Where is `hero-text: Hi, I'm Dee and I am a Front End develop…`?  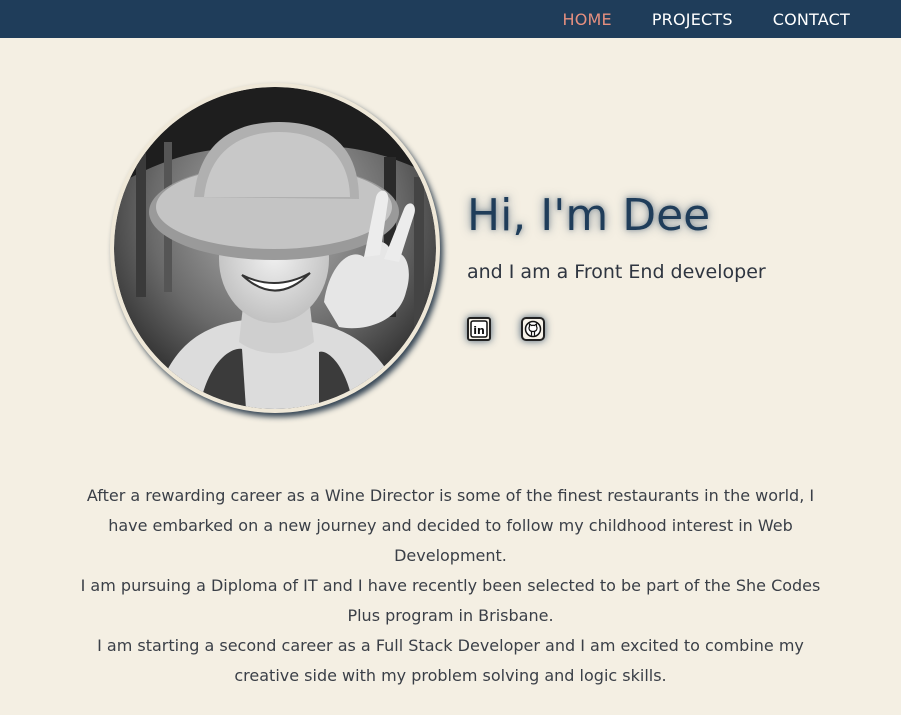
hero-text: Hi, I'm Dee and I am a Front End develop… is located at coordinates (616, 234).